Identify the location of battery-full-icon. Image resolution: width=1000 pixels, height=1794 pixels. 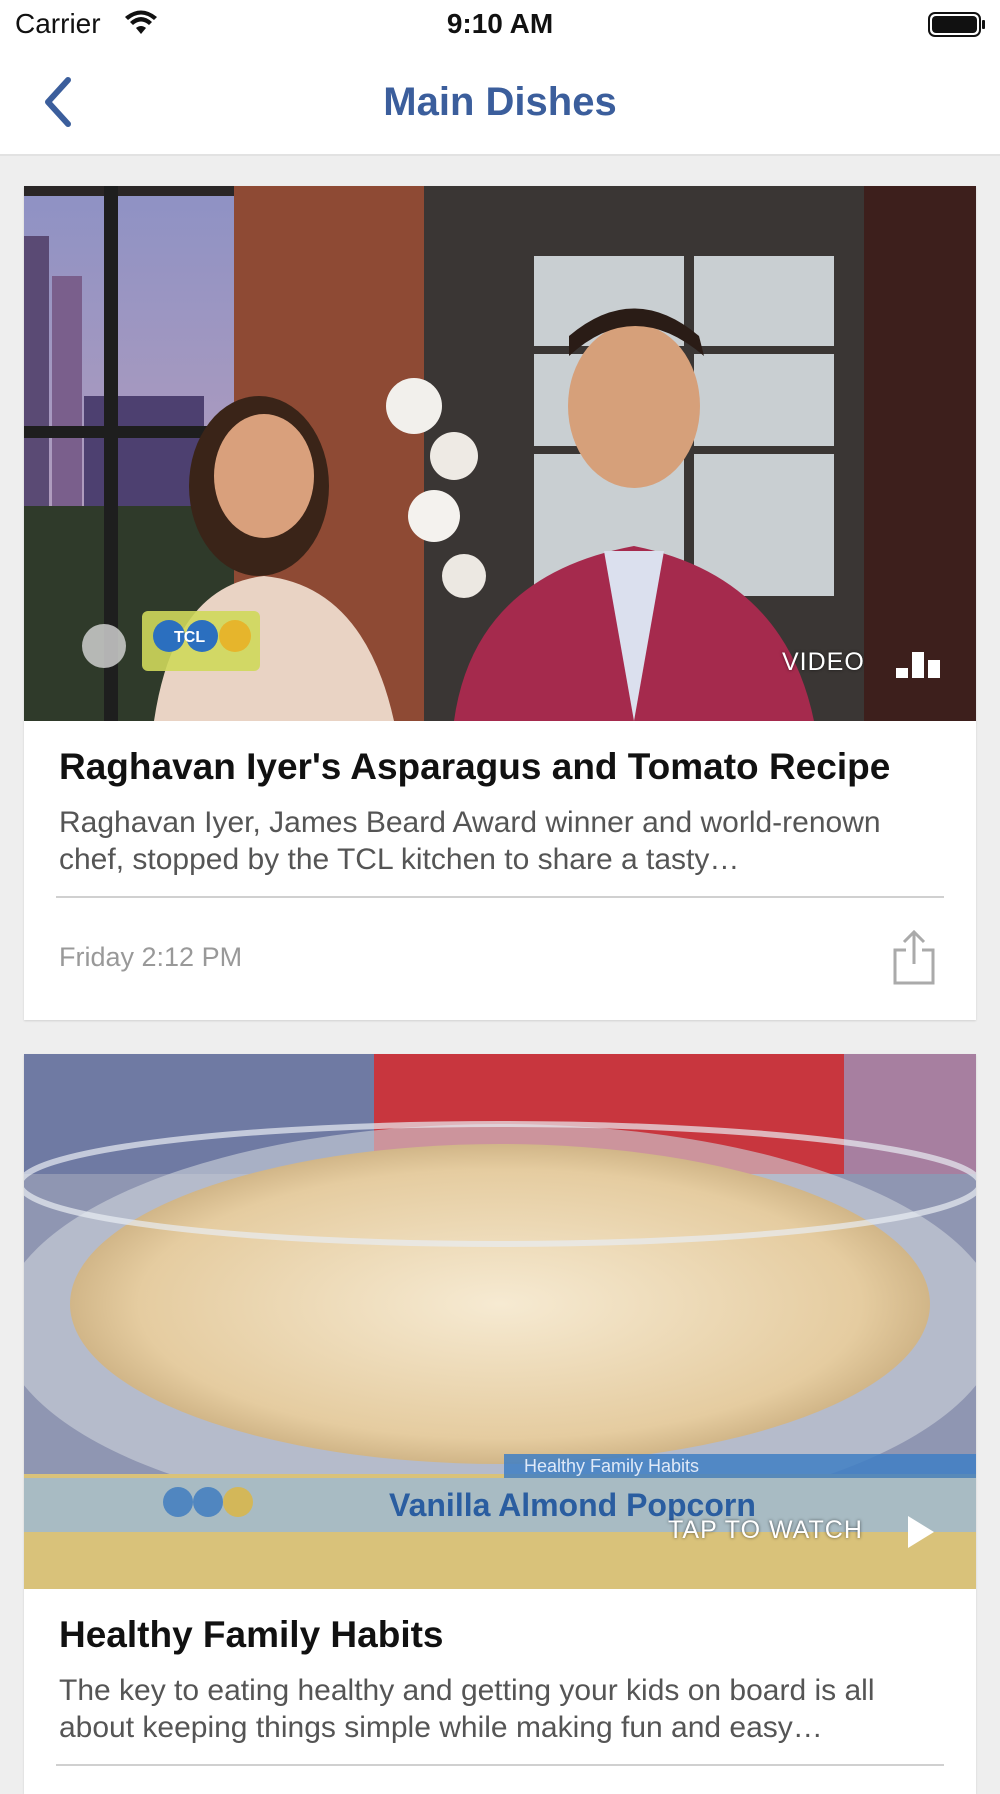
(956, 24).